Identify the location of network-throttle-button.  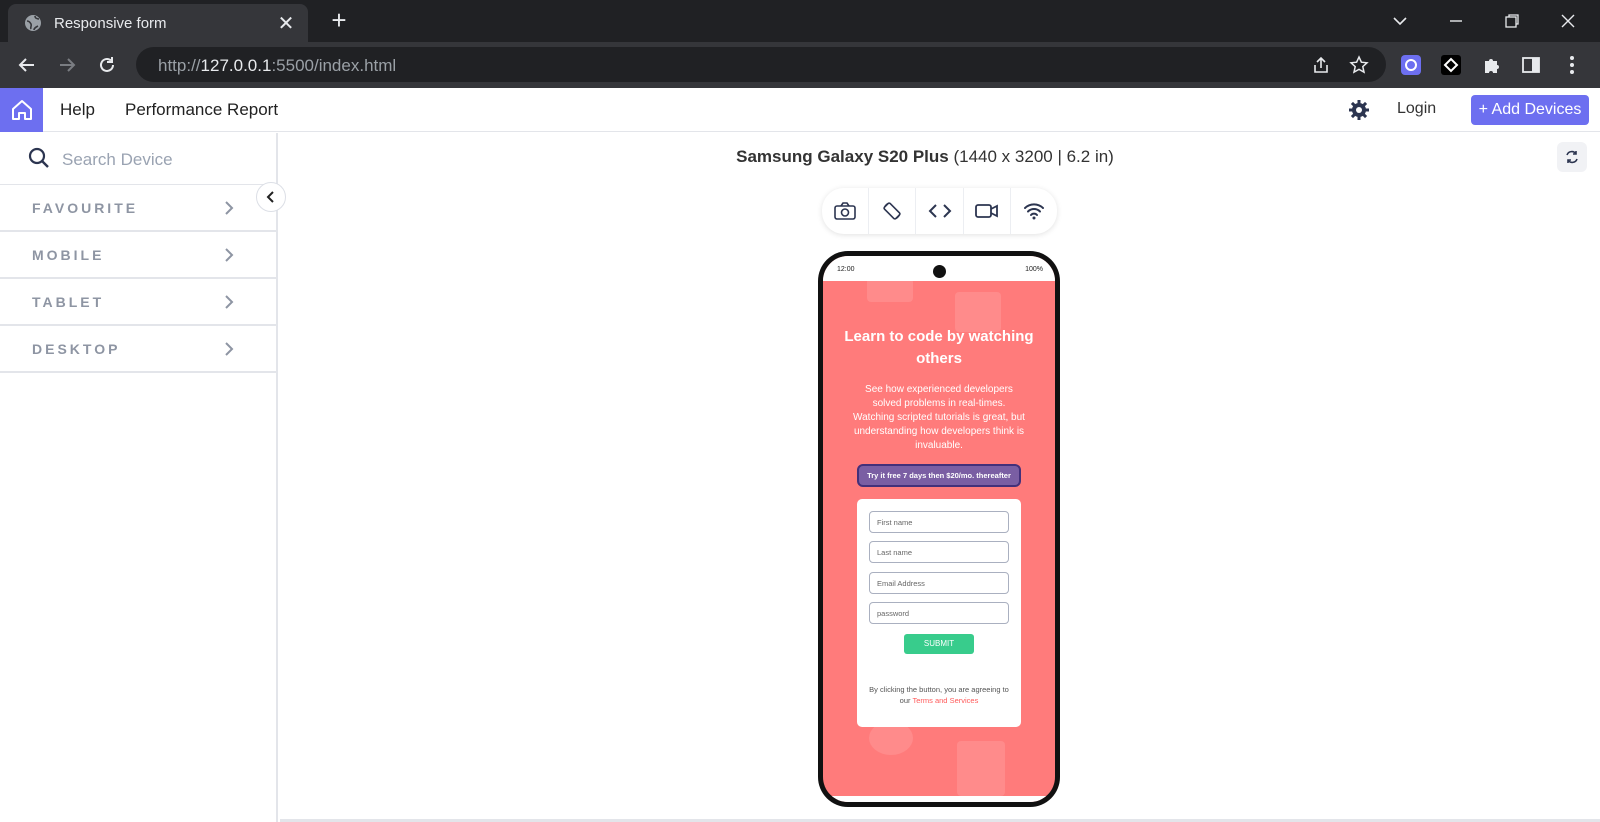
(1034, 211).